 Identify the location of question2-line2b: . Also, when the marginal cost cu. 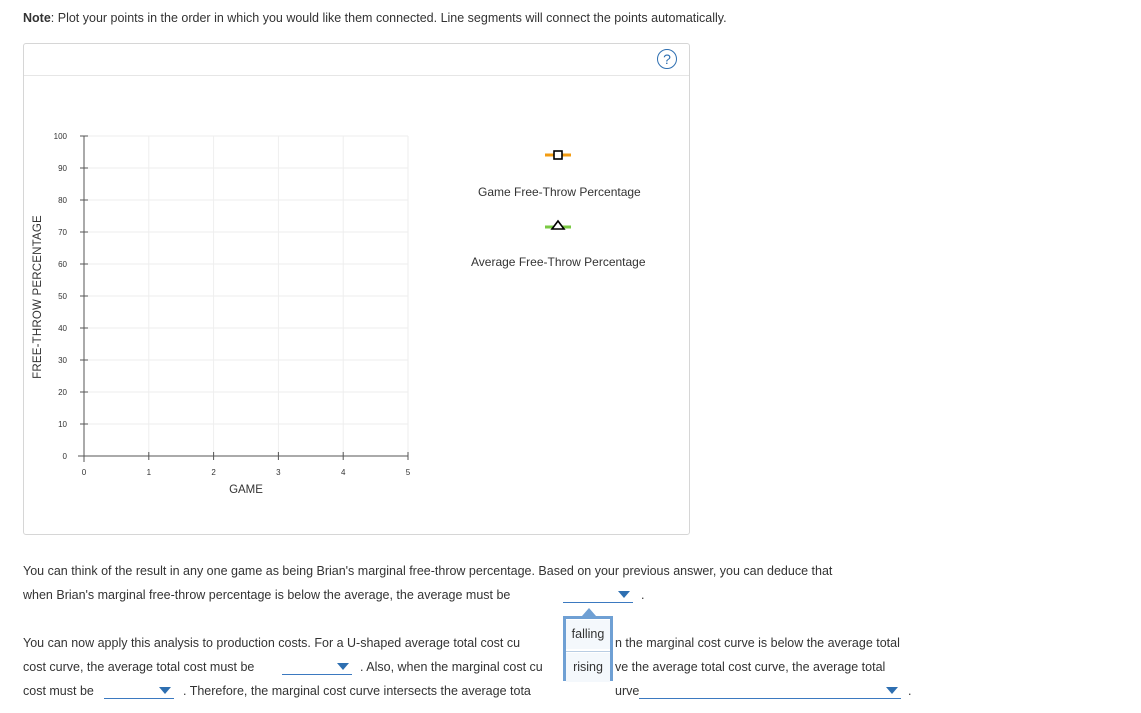
(451, 667).